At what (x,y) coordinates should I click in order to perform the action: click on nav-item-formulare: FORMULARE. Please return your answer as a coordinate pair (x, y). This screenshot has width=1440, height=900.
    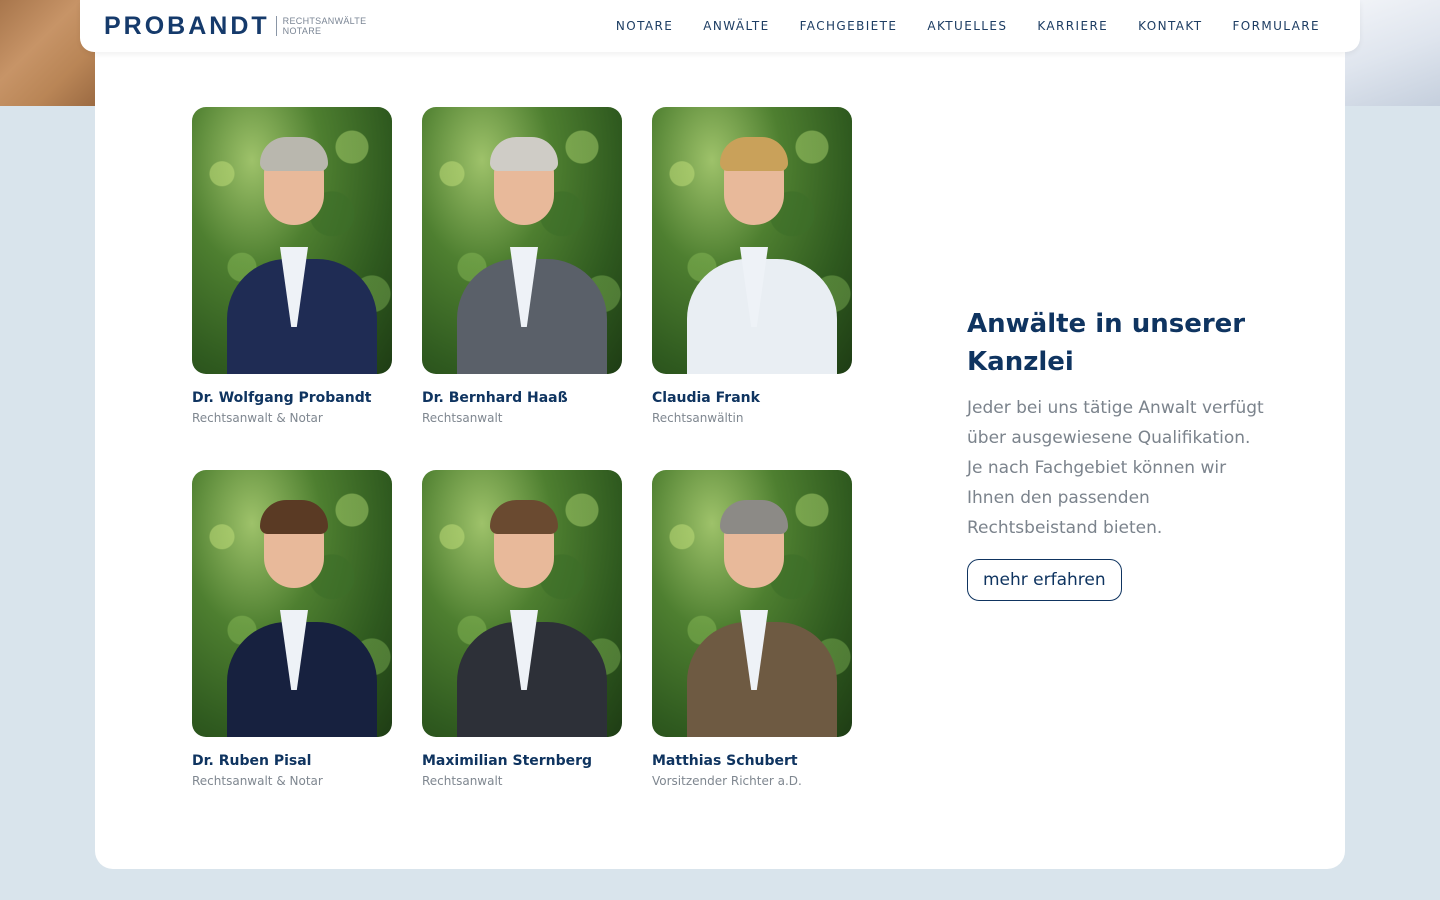
    Looking at the image, I should click on (1276, 26).